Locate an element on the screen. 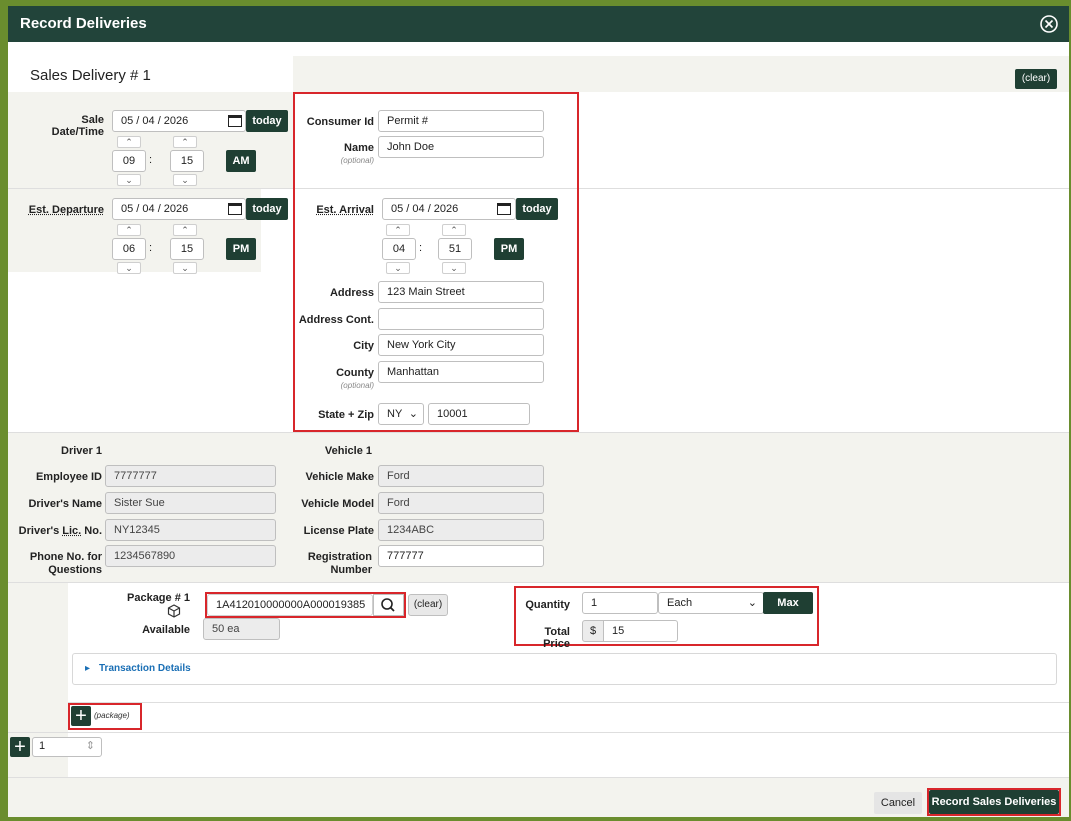 The height and width of the screenshot is (821, 1071). quantity-input: 1 is located at coordinates (620, 603).